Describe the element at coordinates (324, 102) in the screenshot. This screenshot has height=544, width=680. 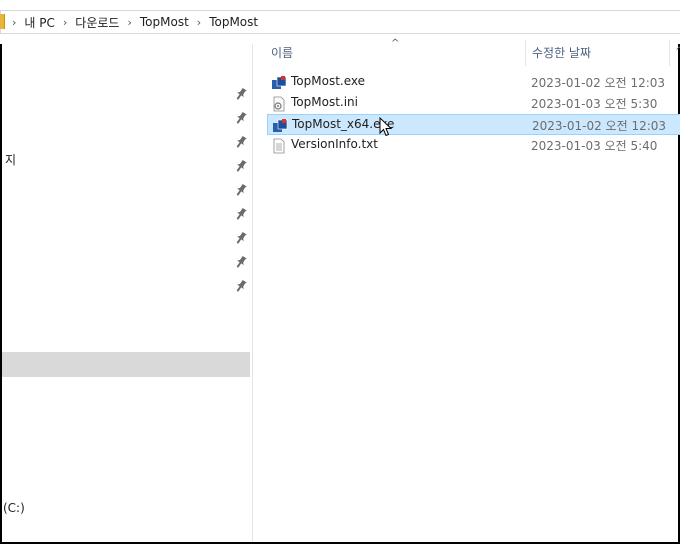
I see `file-name: TopMost.ini` at that location.